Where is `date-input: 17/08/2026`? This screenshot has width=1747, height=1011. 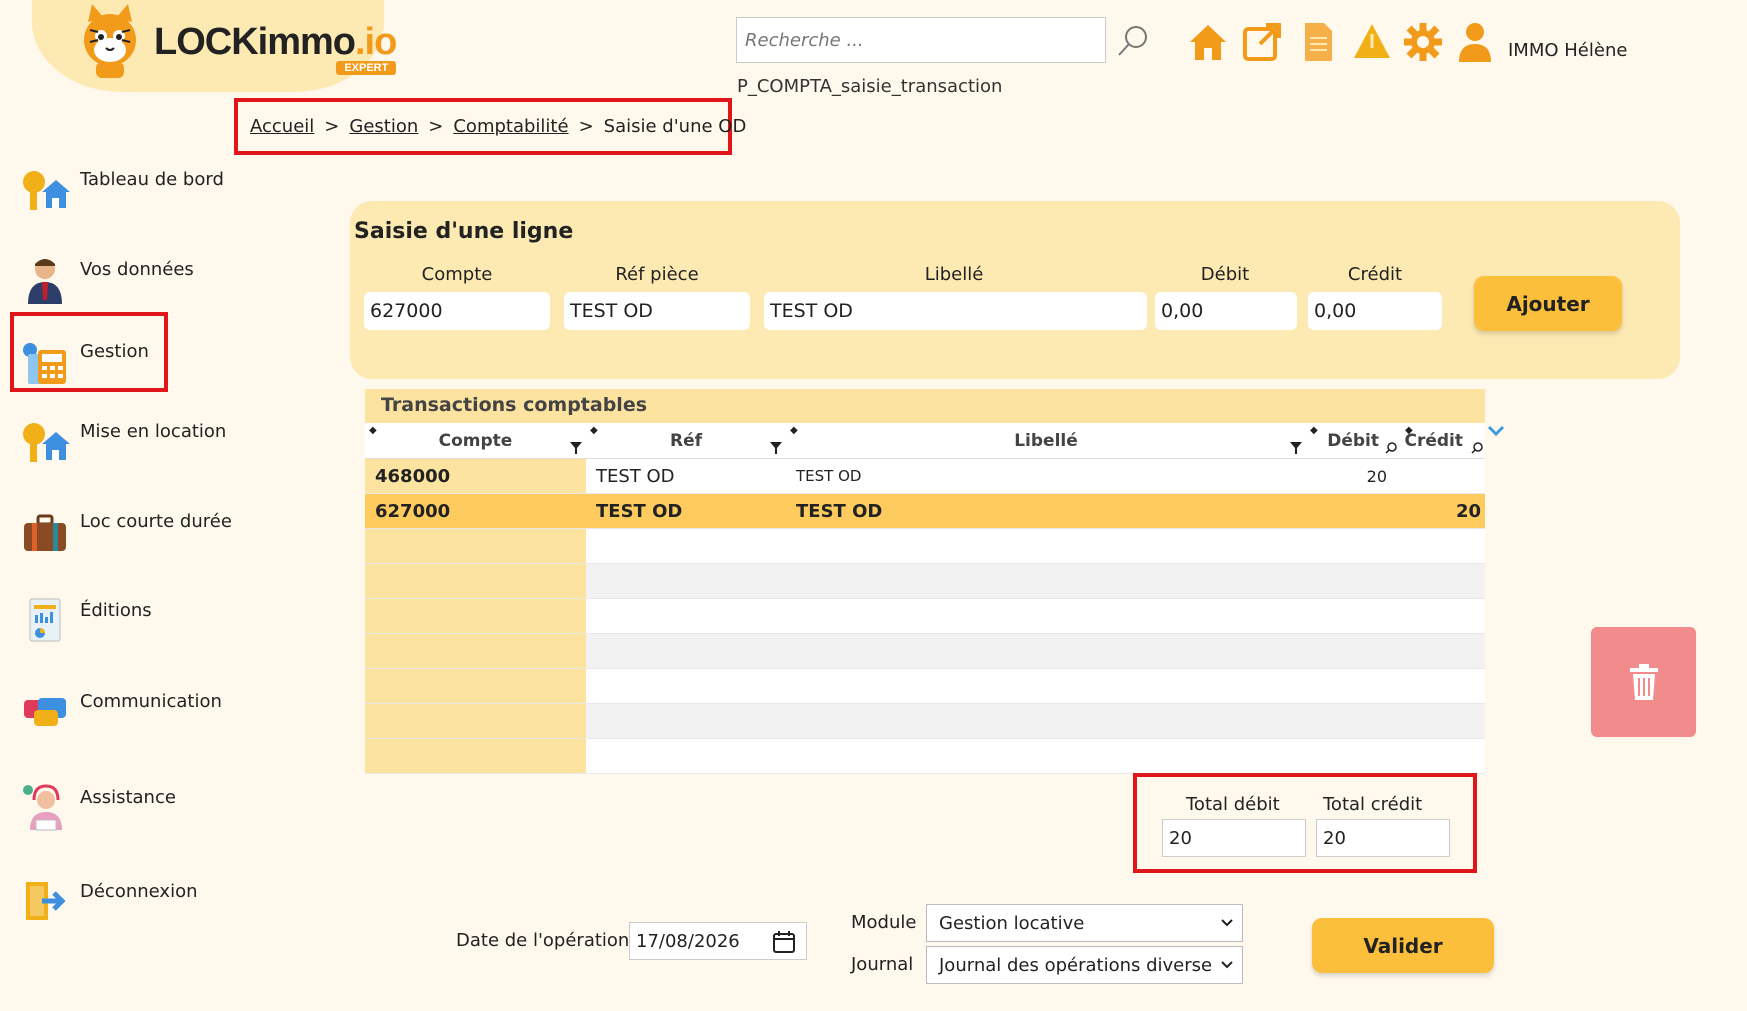 date-input: 17/08/2026 is located at coordinates (718, 941).